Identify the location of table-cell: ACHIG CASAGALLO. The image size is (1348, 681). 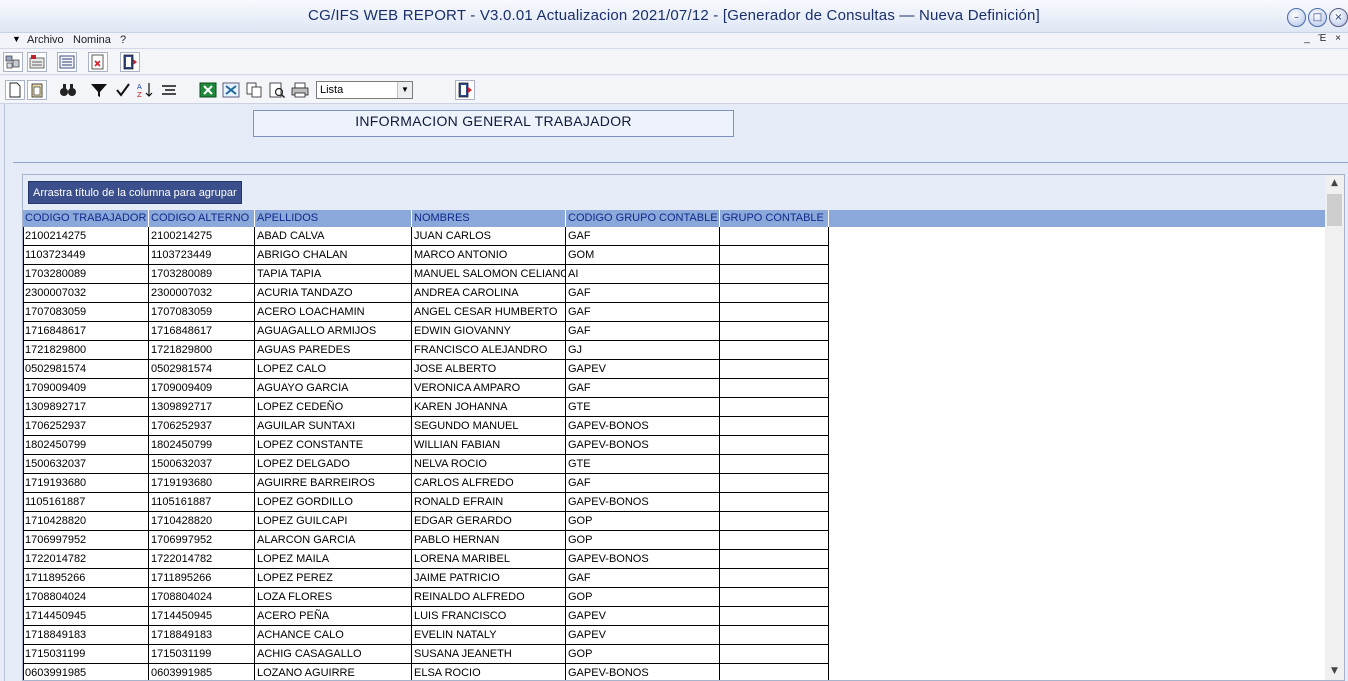
(333, 654).